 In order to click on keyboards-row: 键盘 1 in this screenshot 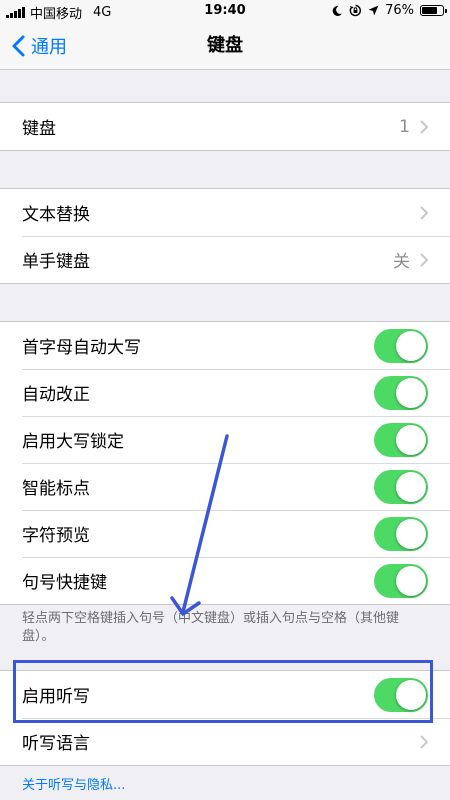, I will do `click(225, 126)`.